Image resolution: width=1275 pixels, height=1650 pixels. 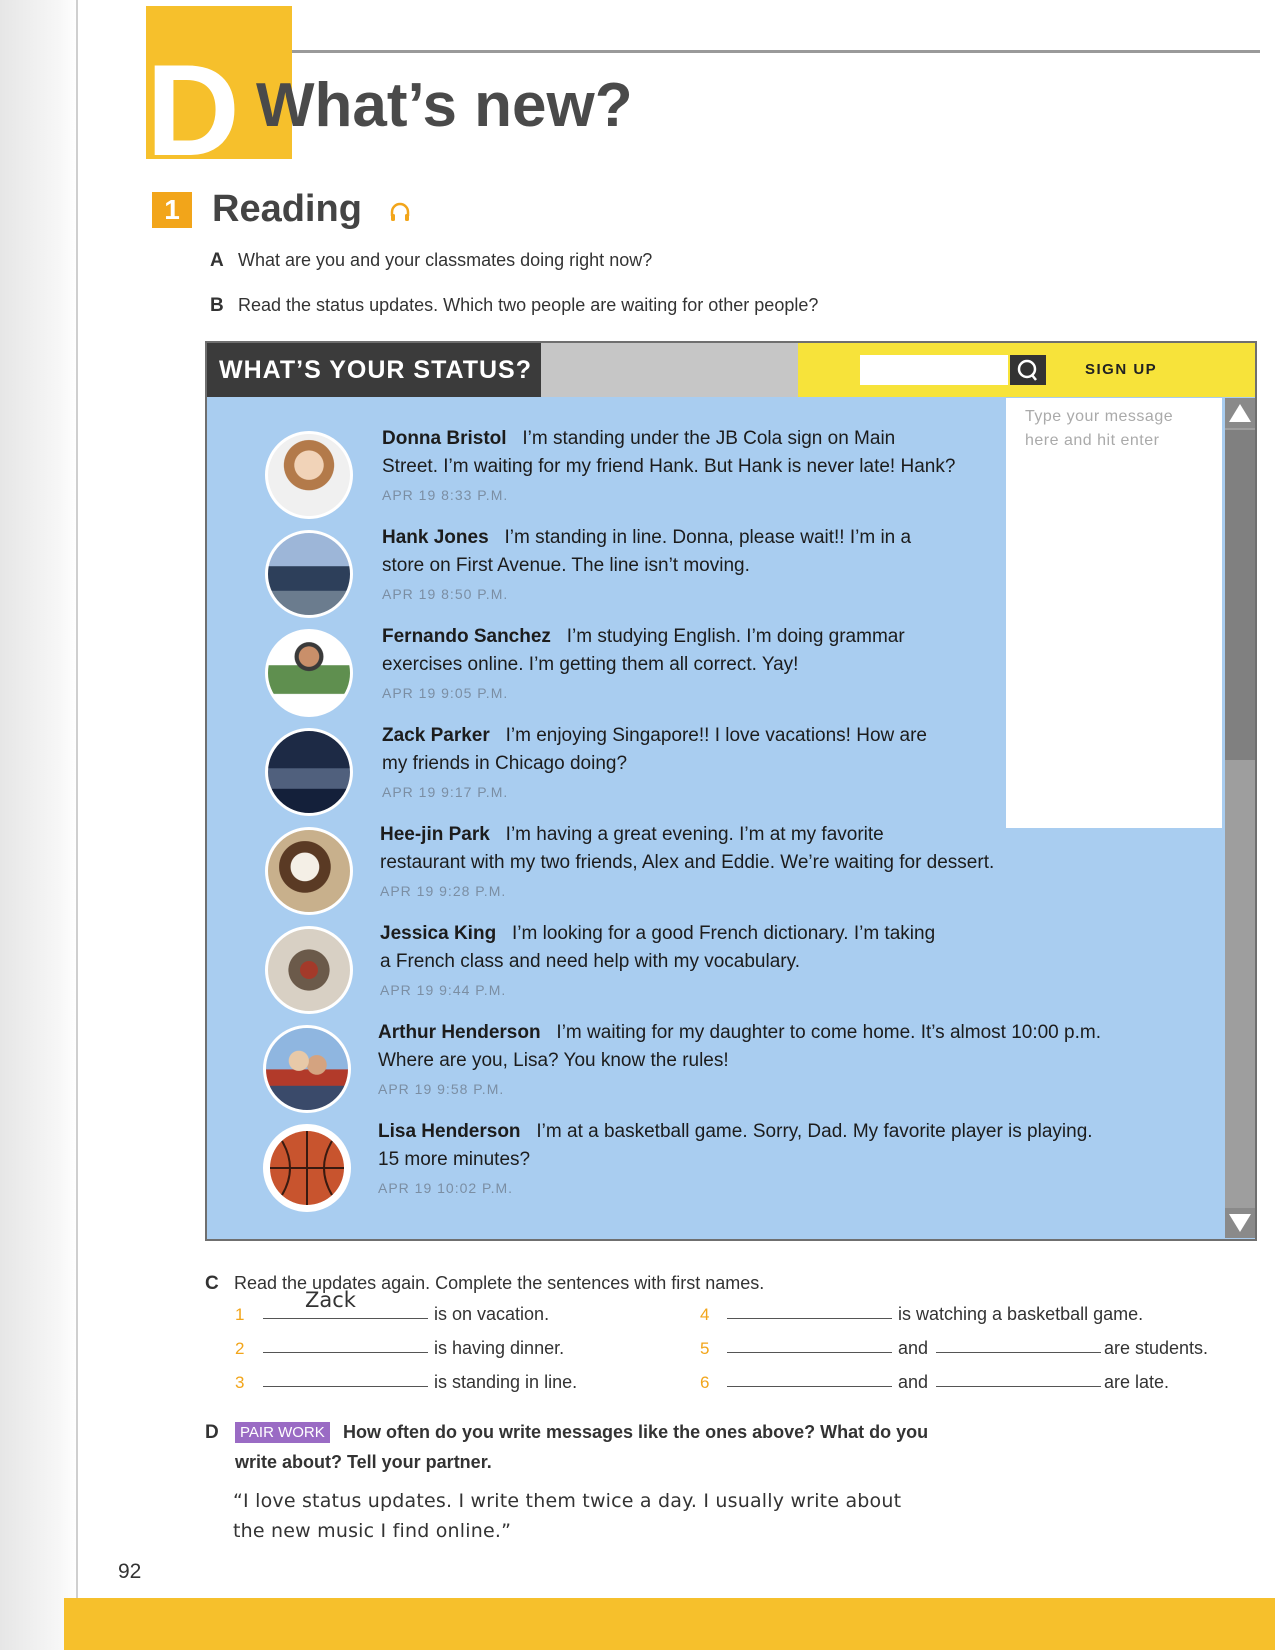 I want to click on post-body-line2: my friends in Chicago doing?, so click(x=505, y=763).